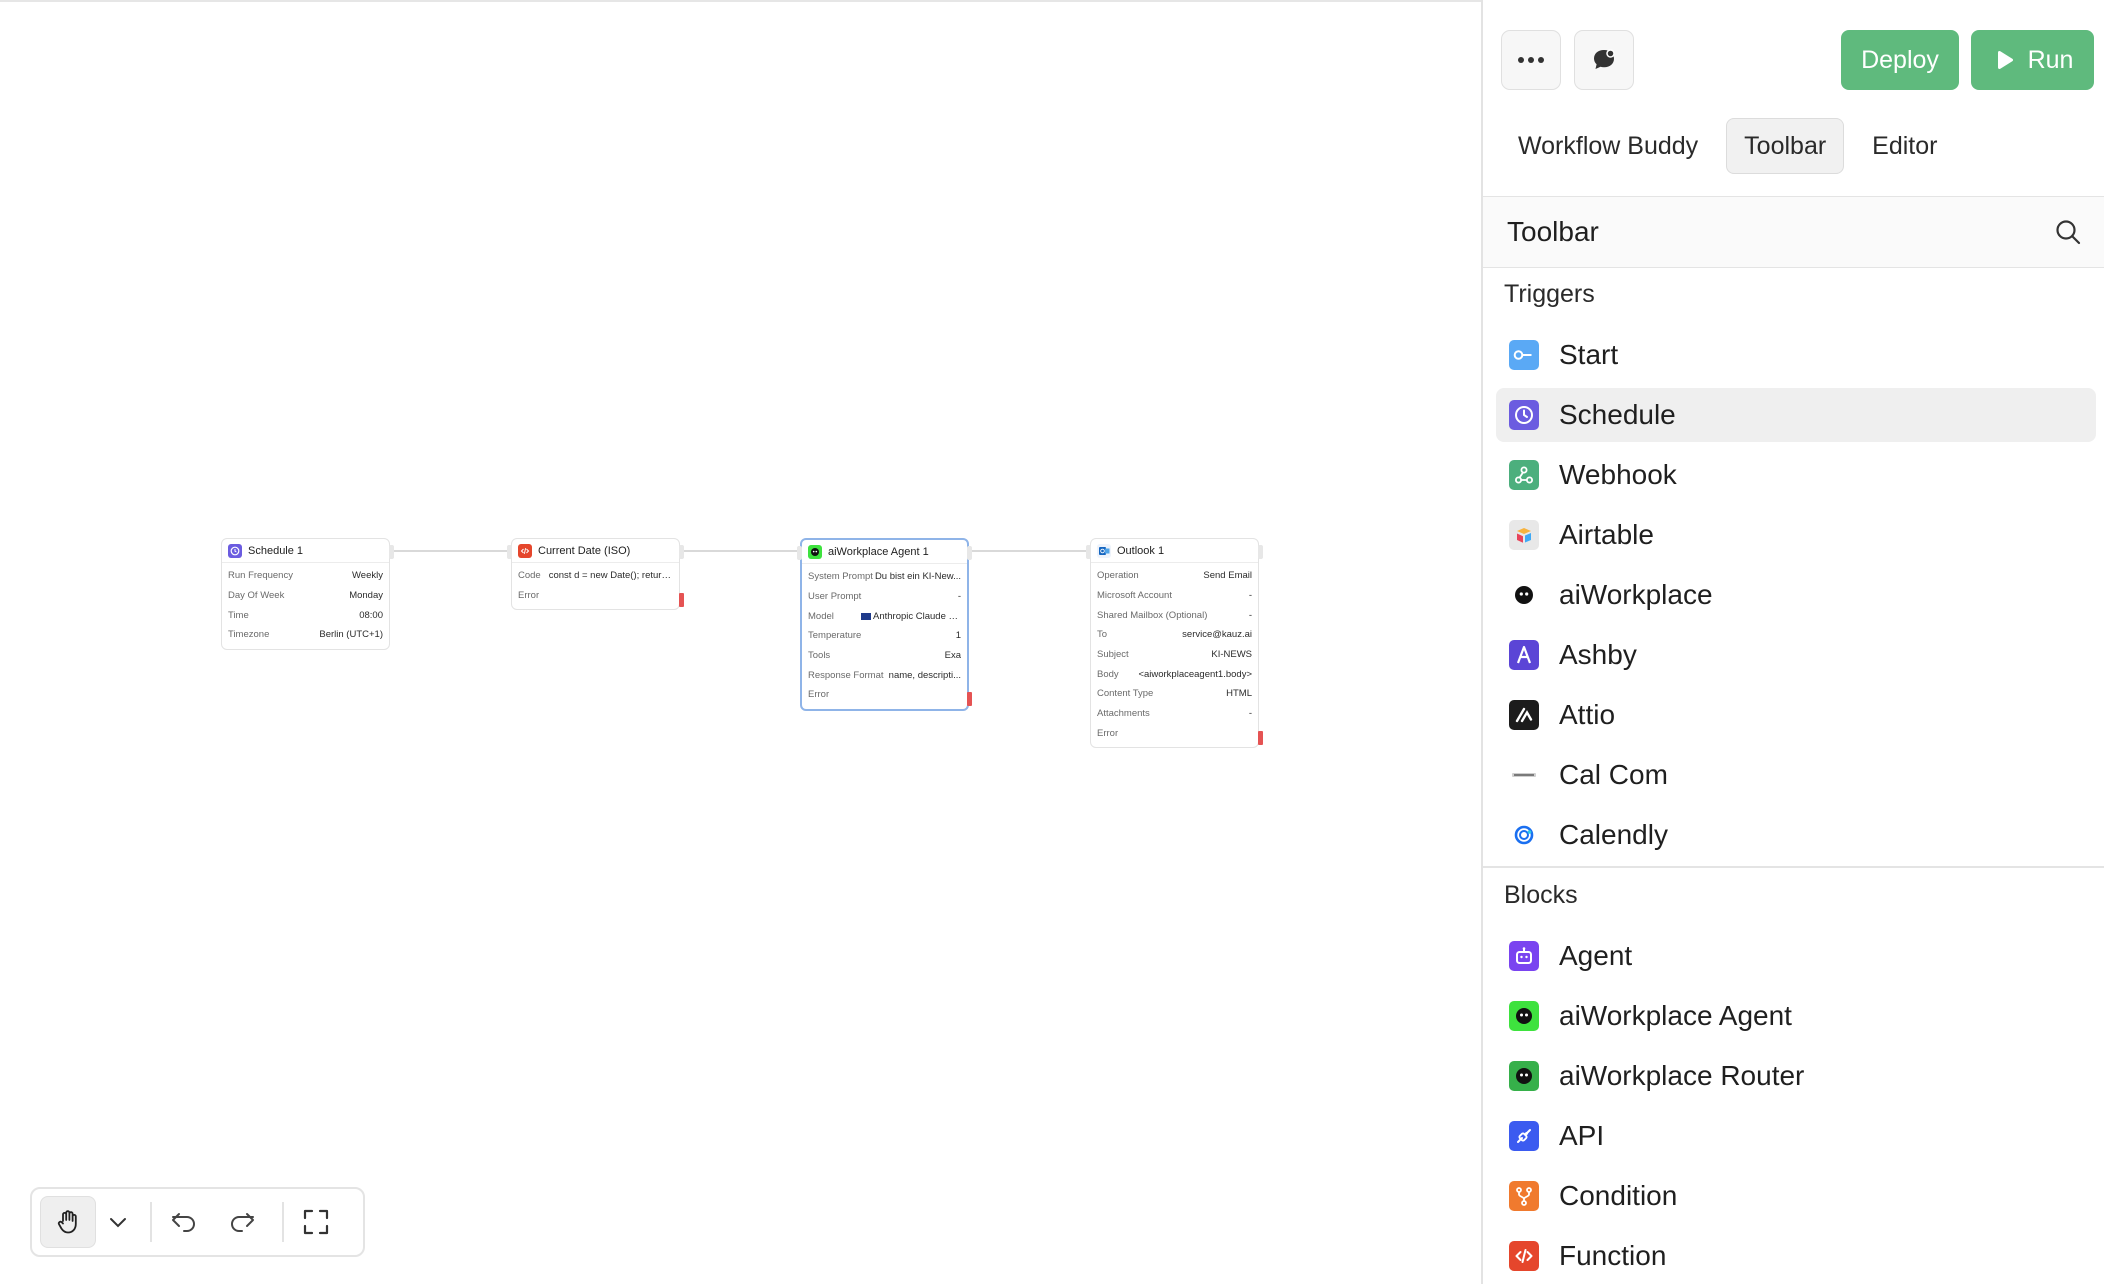 Image resolution: width=2104 pixels, height=1284 pixels. Describe the element at coordinates (819, 695) in the screenshot. I see `row-key: Error` at that location.